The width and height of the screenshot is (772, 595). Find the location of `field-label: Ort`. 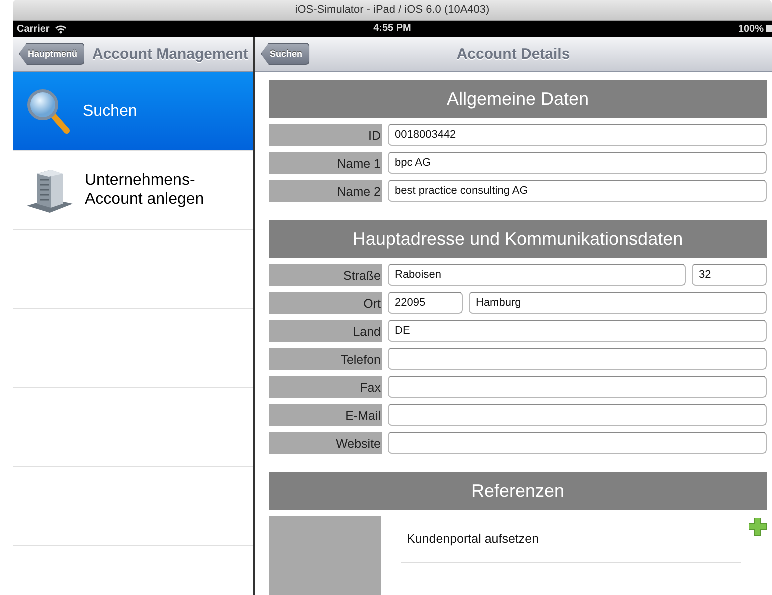

field-label: Ort is located at coordinates (325, 303).